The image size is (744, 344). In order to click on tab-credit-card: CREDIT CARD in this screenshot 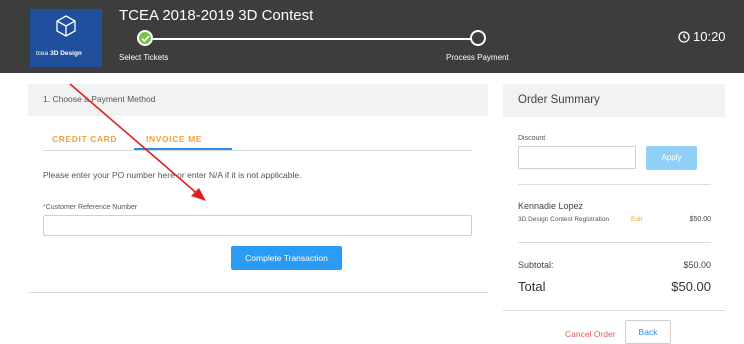, I will do `click(84, 139)`.